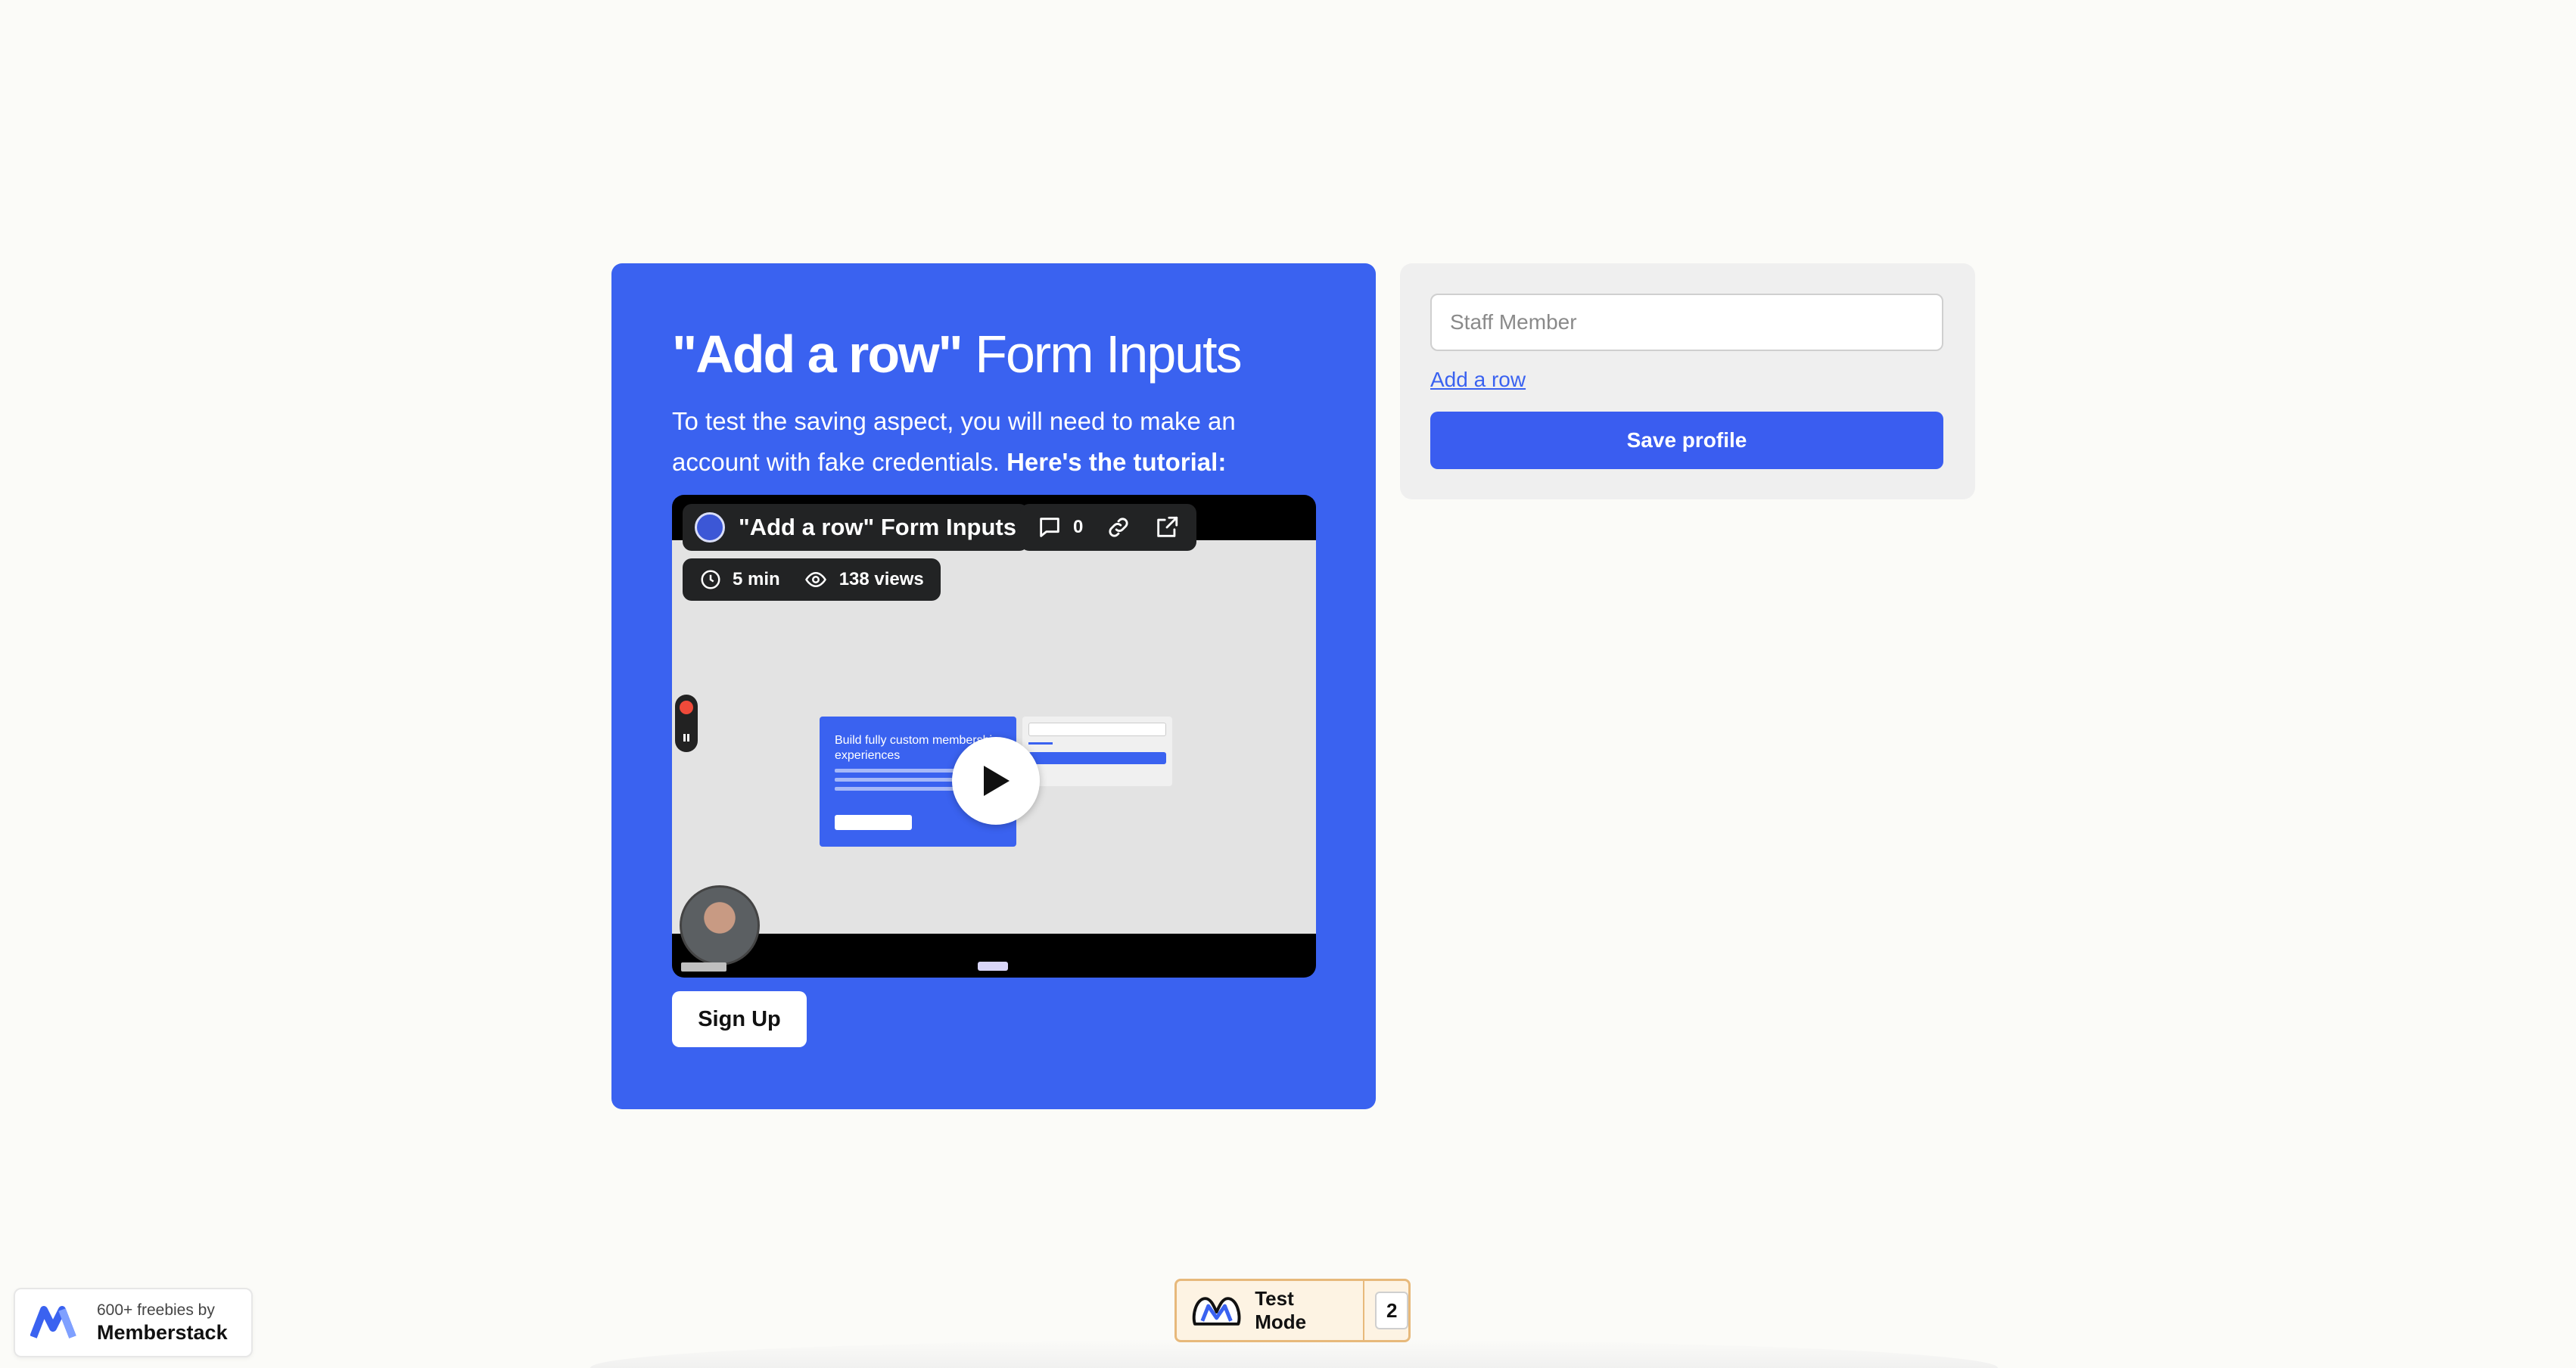 The width and height of the screenshot is (2576, 1368). I want to click on preview-test-badge, so click(993, 966).